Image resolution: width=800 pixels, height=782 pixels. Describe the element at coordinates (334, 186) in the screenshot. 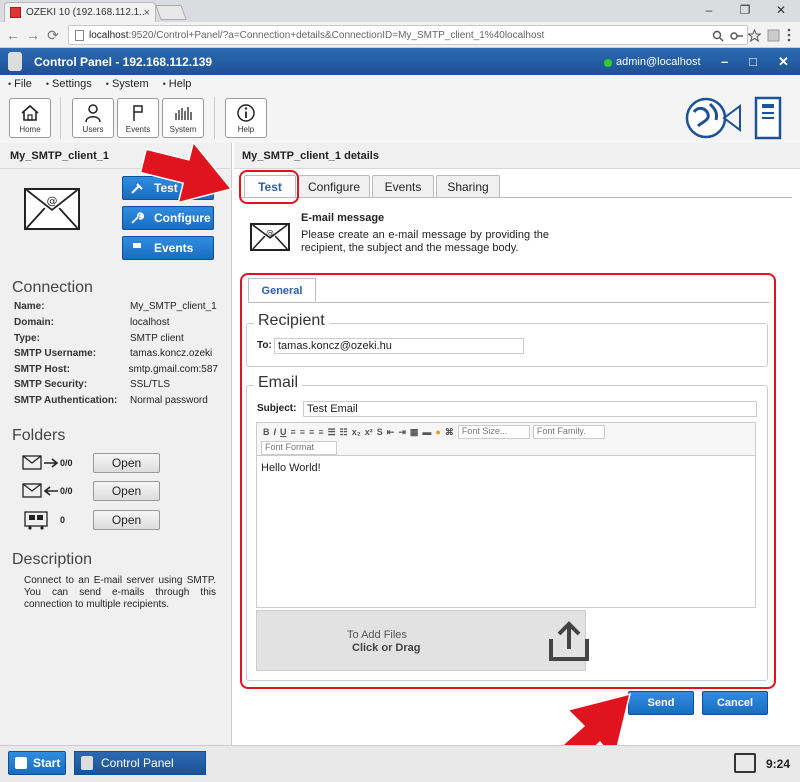

I see `tab-configure: Configure` at that location.